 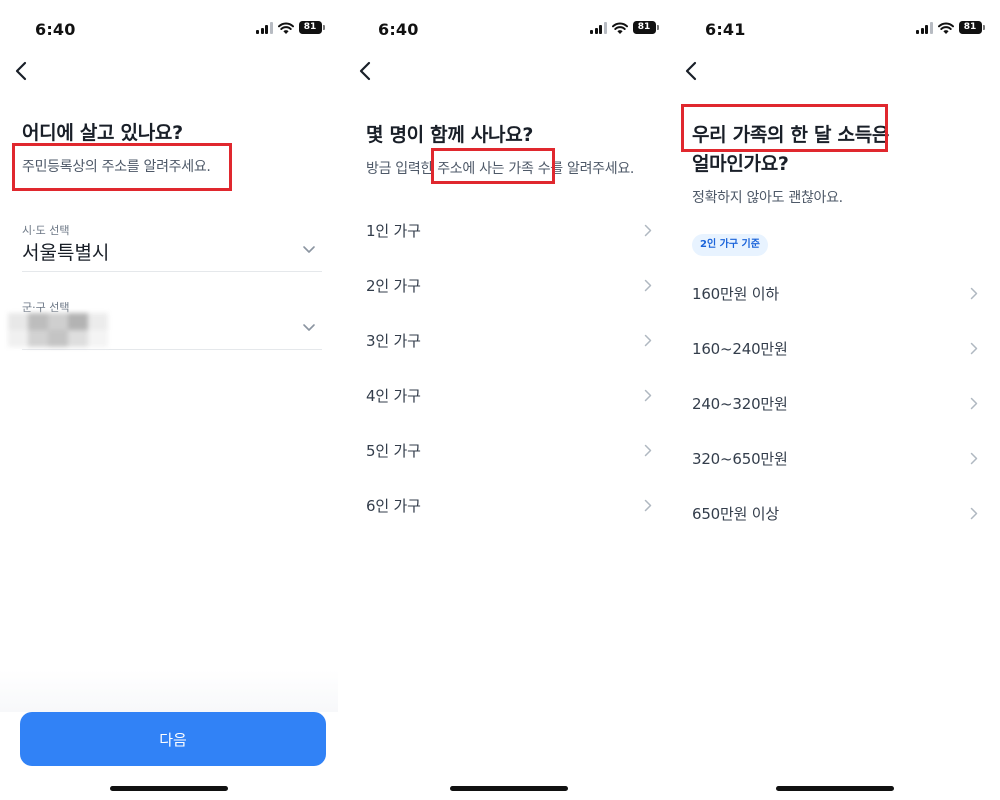 I want to click on income-option-2: 160~240만원, so click(x=835, y=349).